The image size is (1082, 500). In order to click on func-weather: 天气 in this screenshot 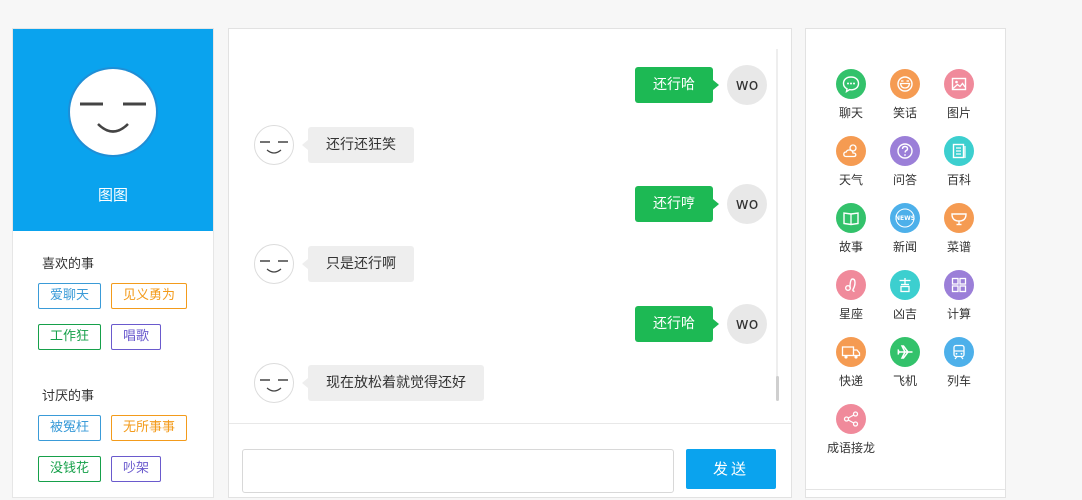, I will do `click(851, 162)`.